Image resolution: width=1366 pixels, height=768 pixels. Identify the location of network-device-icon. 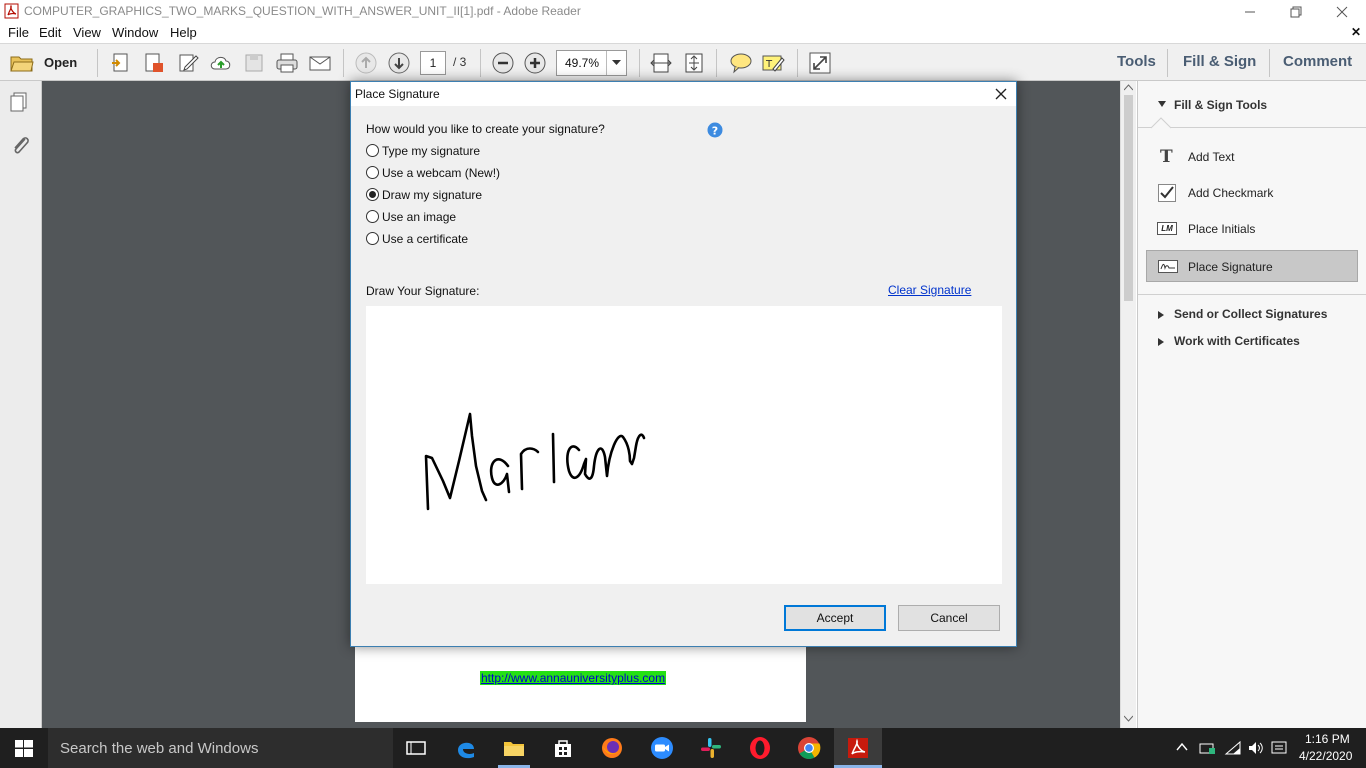
(1208, 748).